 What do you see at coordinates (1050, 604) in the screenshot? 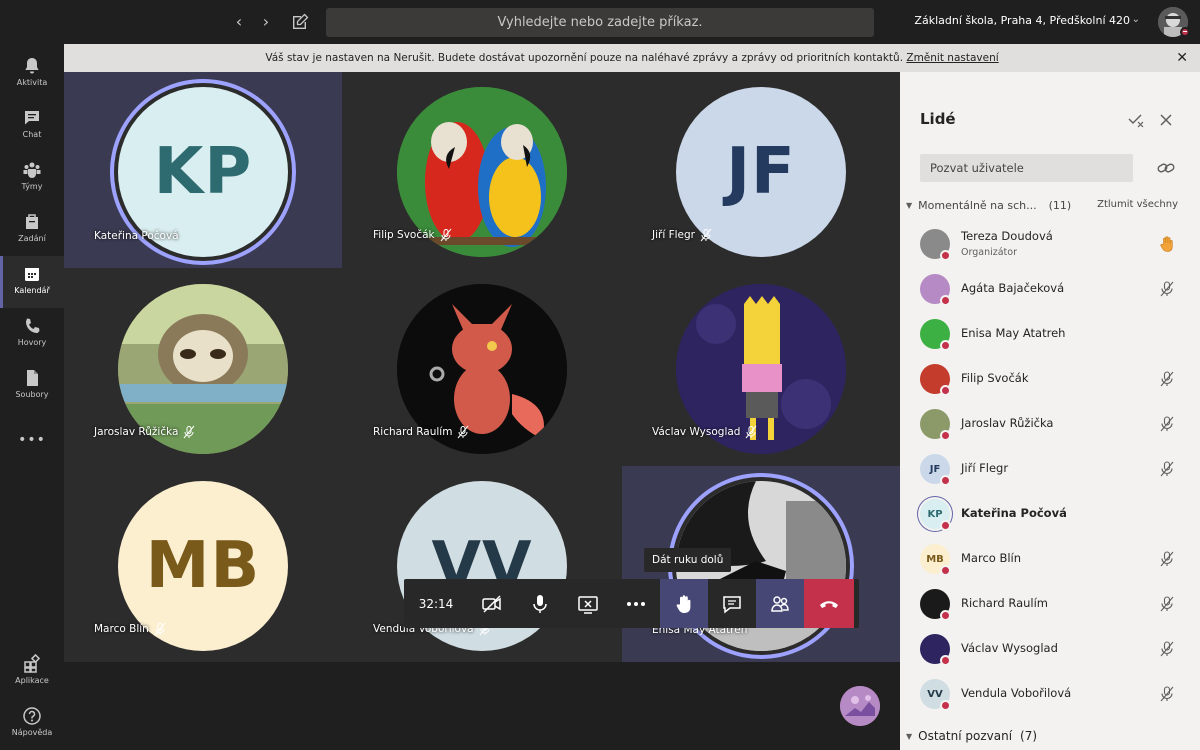
I see `participant-row: Richard Raulím` at bounding box center [1050, 604].